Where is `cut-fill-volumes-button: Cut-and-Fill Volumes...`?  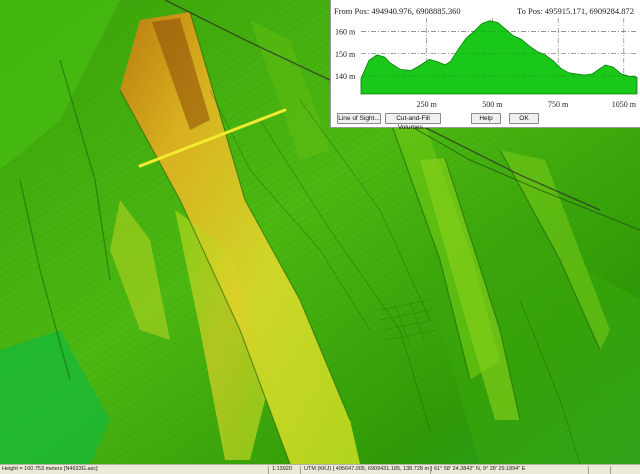
cut-fill-volumes-button: Cut-and-Fill Volumes... is located at coordinates (413, 122).